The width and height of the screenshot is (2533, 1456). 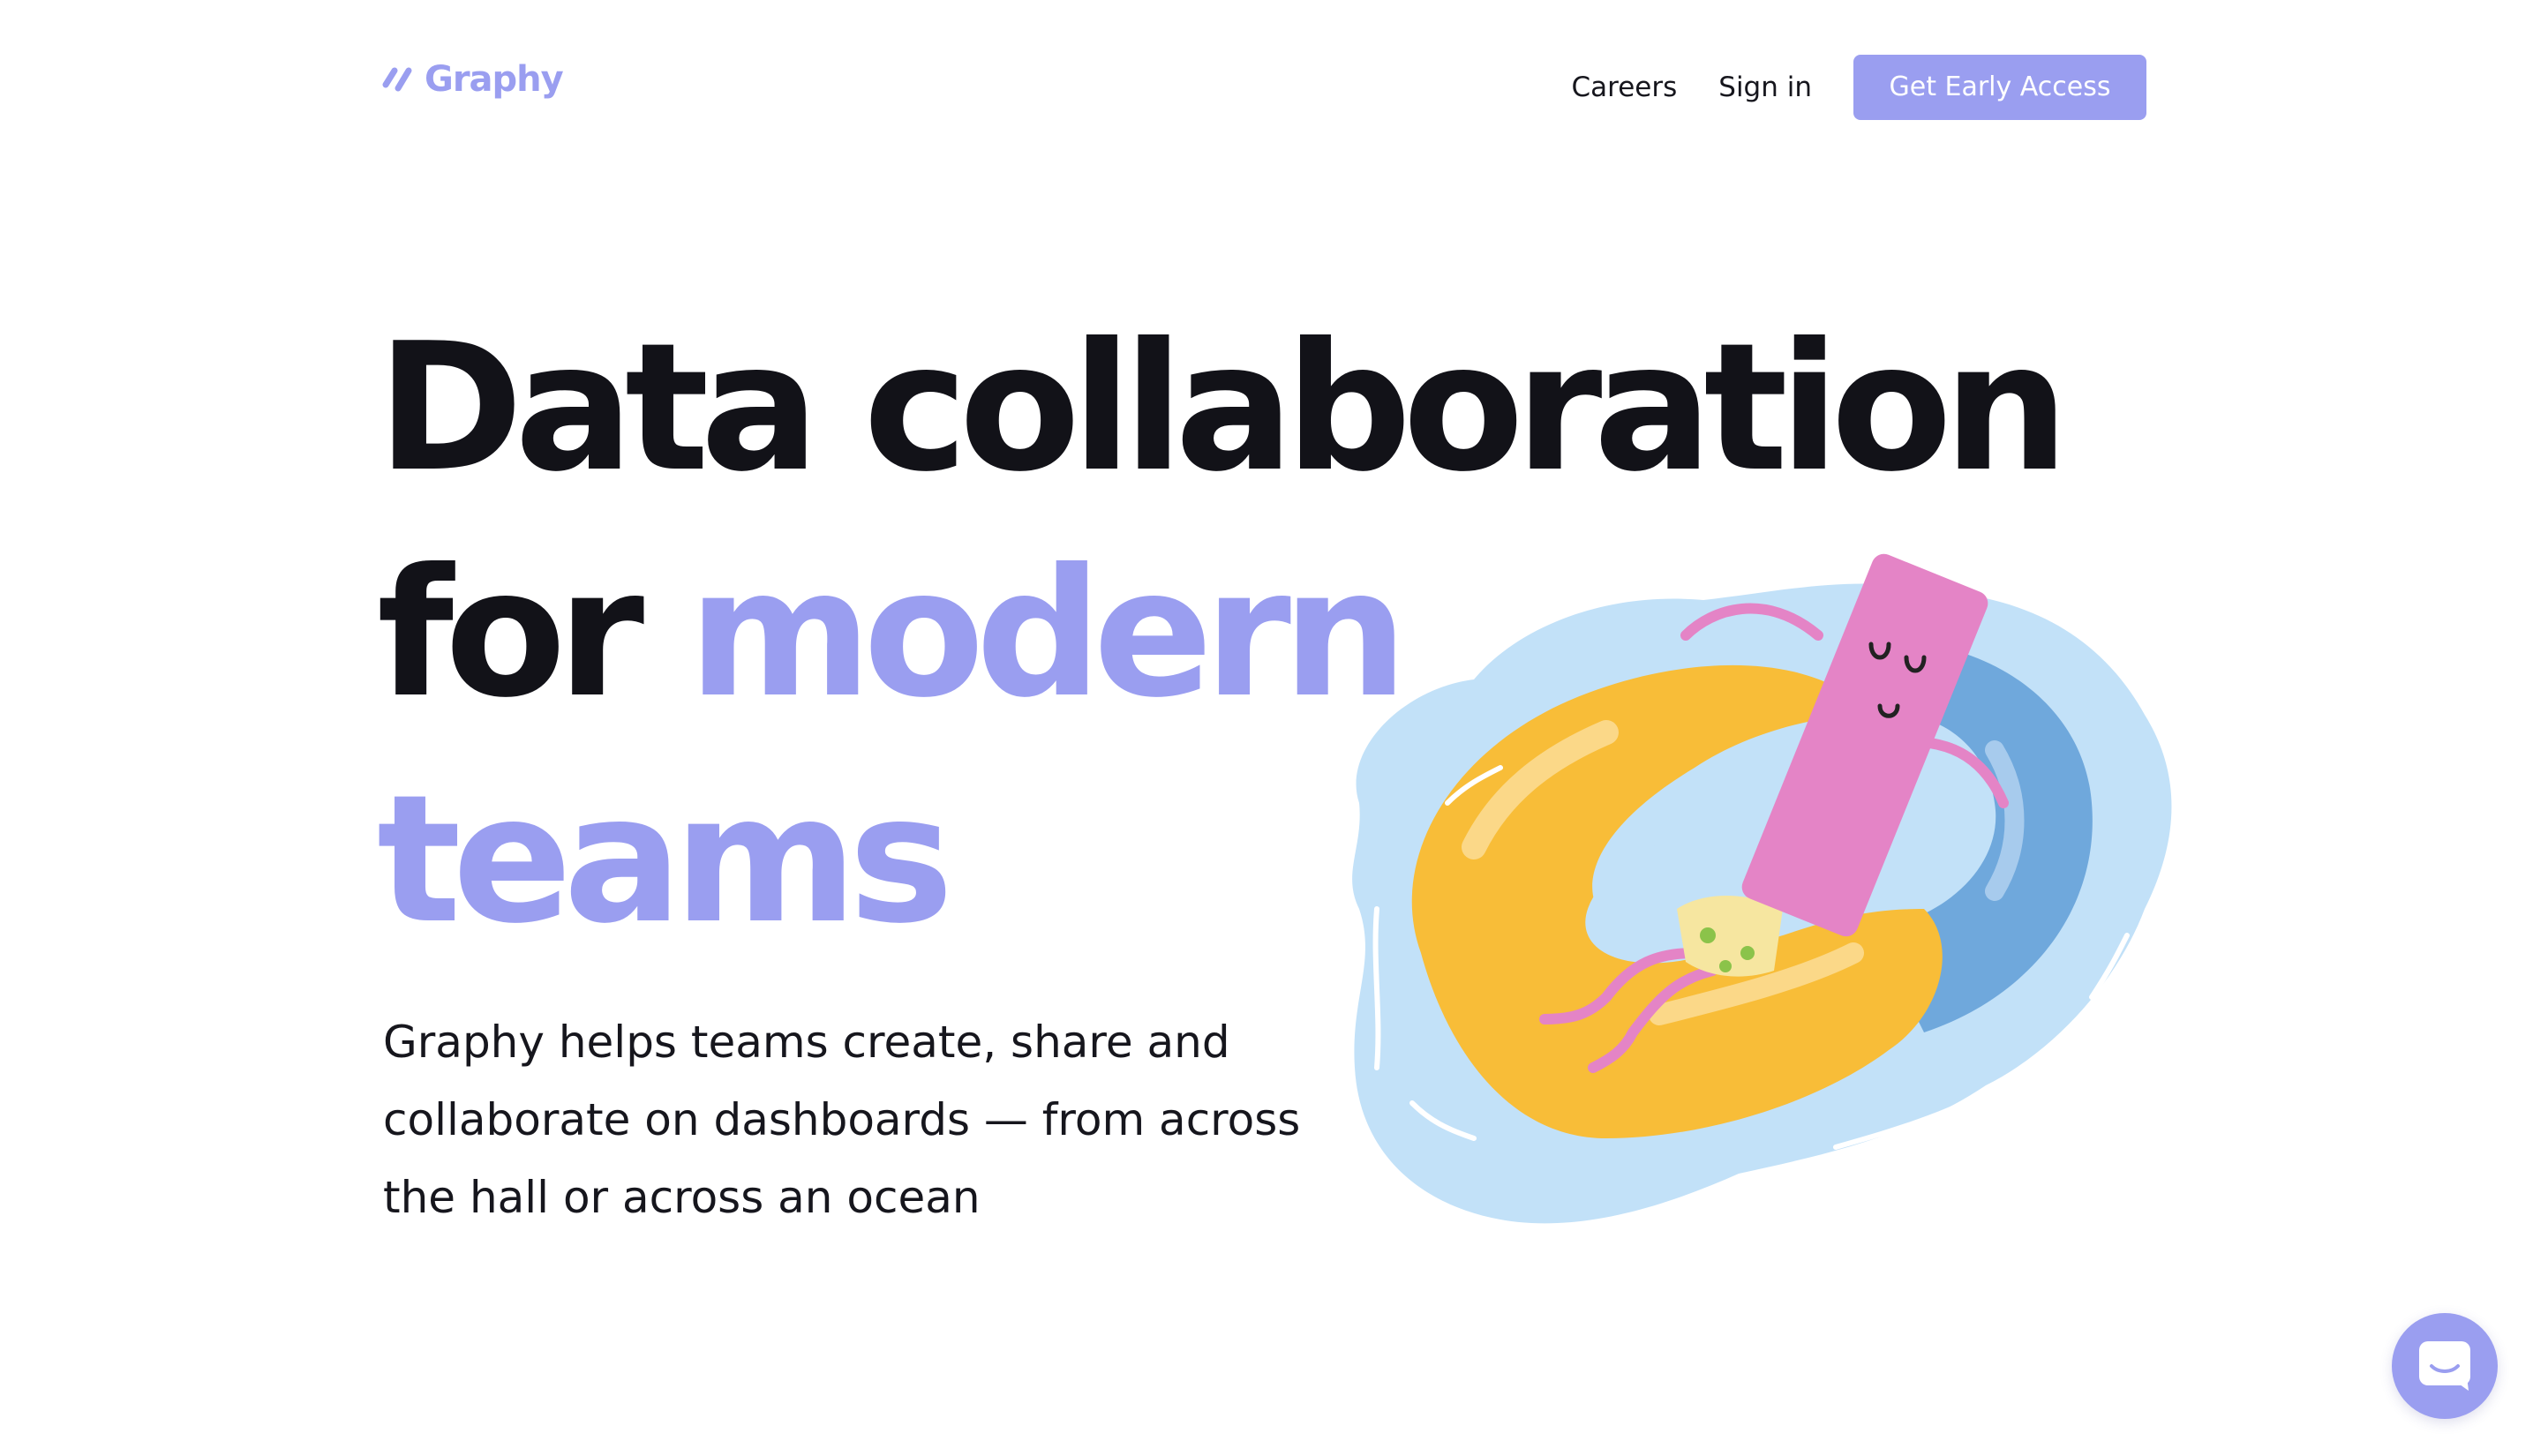 I want to click on top-navigation: Graphy Careers Sign in Get Early Access, so click(x=1264, y=89).